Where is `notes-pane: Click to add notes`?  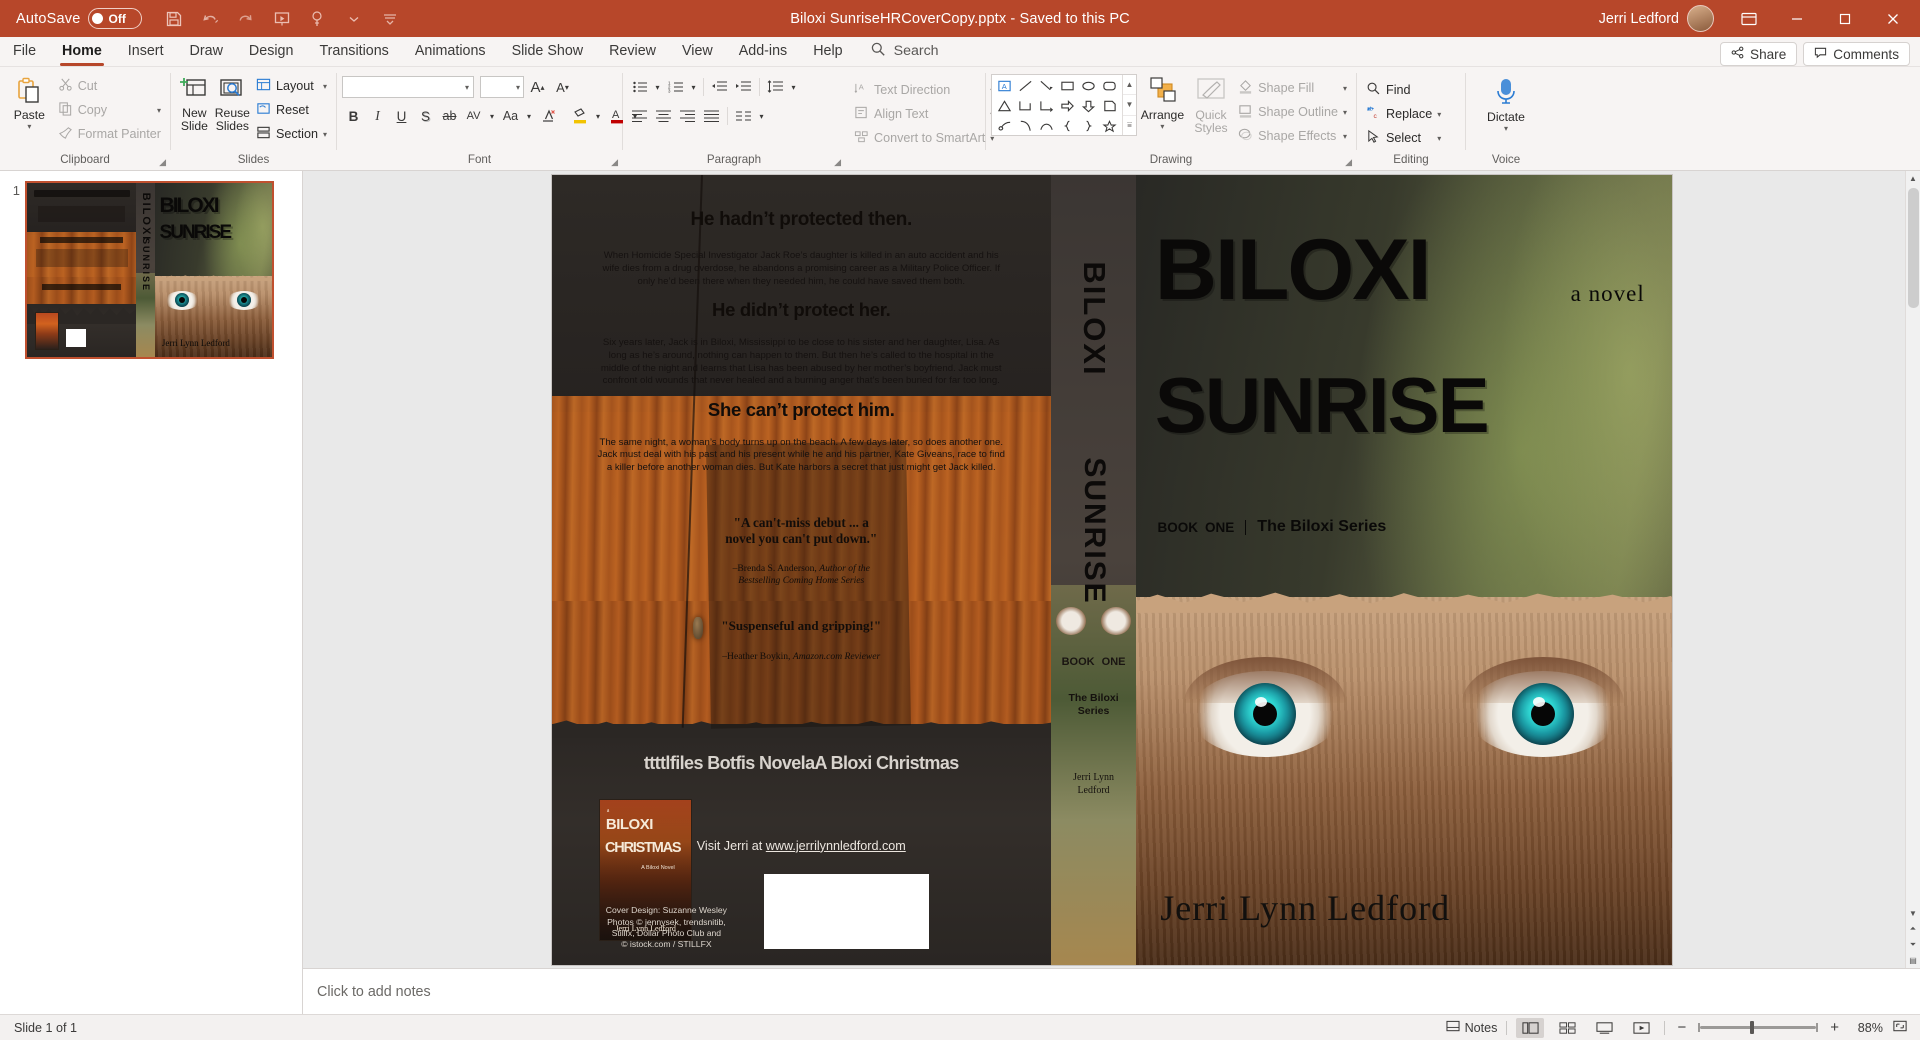 notes-pane: Click to add notes is located at coordinates (1111, 991).